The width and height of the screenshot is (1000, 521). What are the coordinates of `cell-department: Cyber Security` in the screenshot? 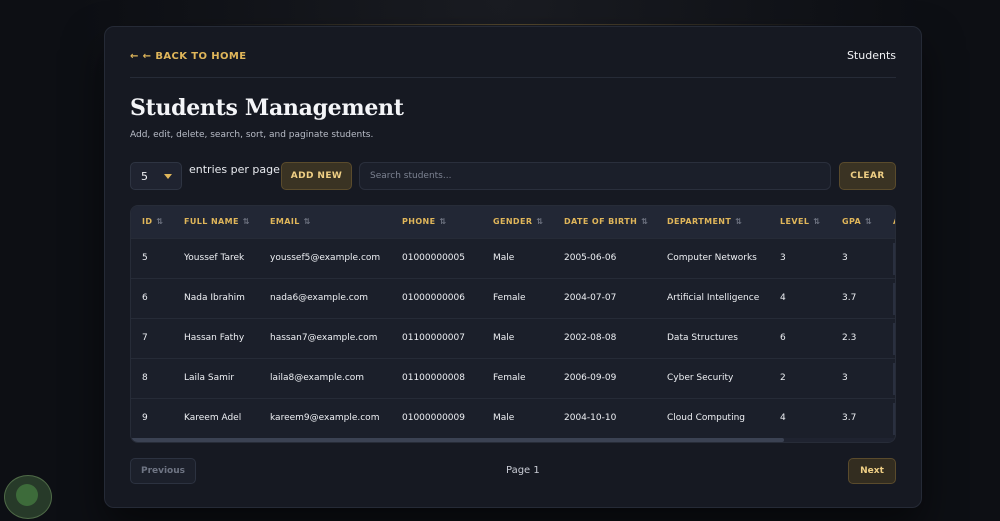 It's located at (700, 378).